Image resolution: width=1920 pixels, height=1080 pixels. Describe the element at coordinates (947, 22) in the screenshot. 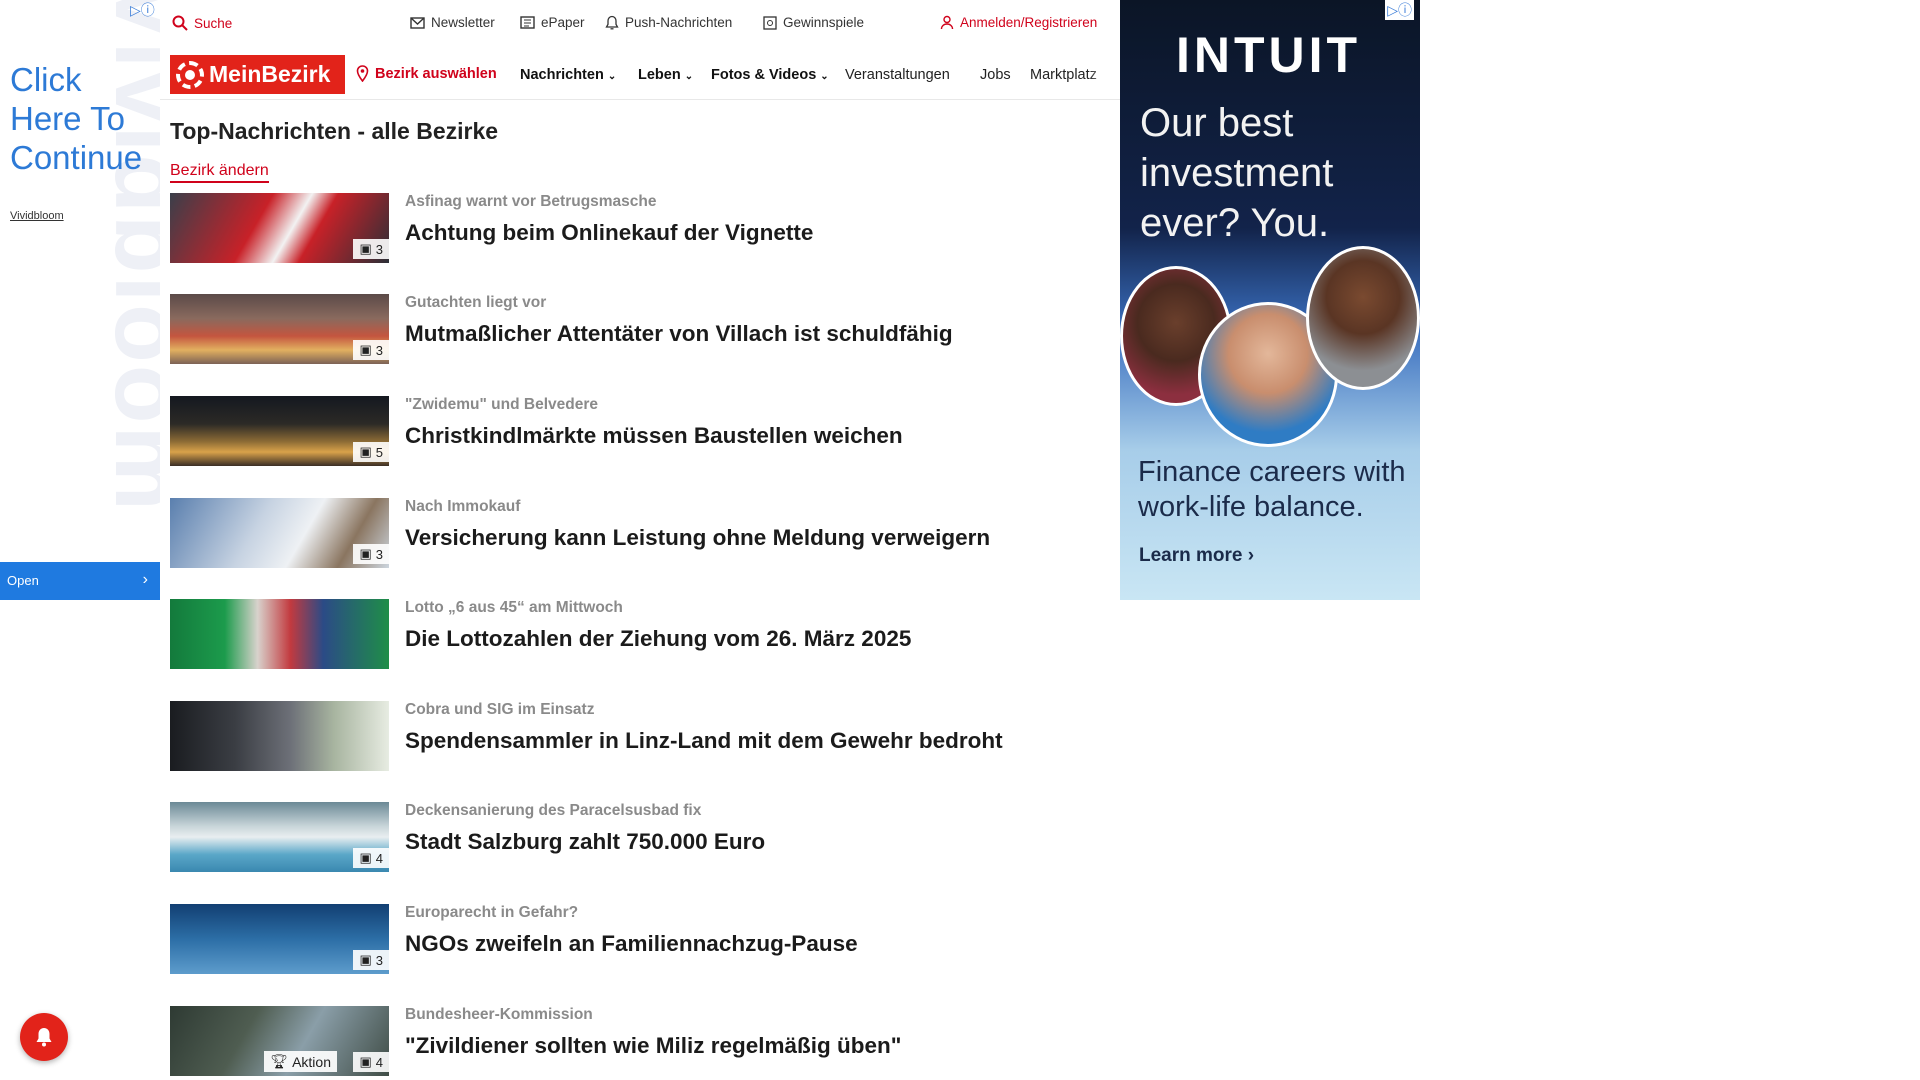

I see `user-icon` at that location.